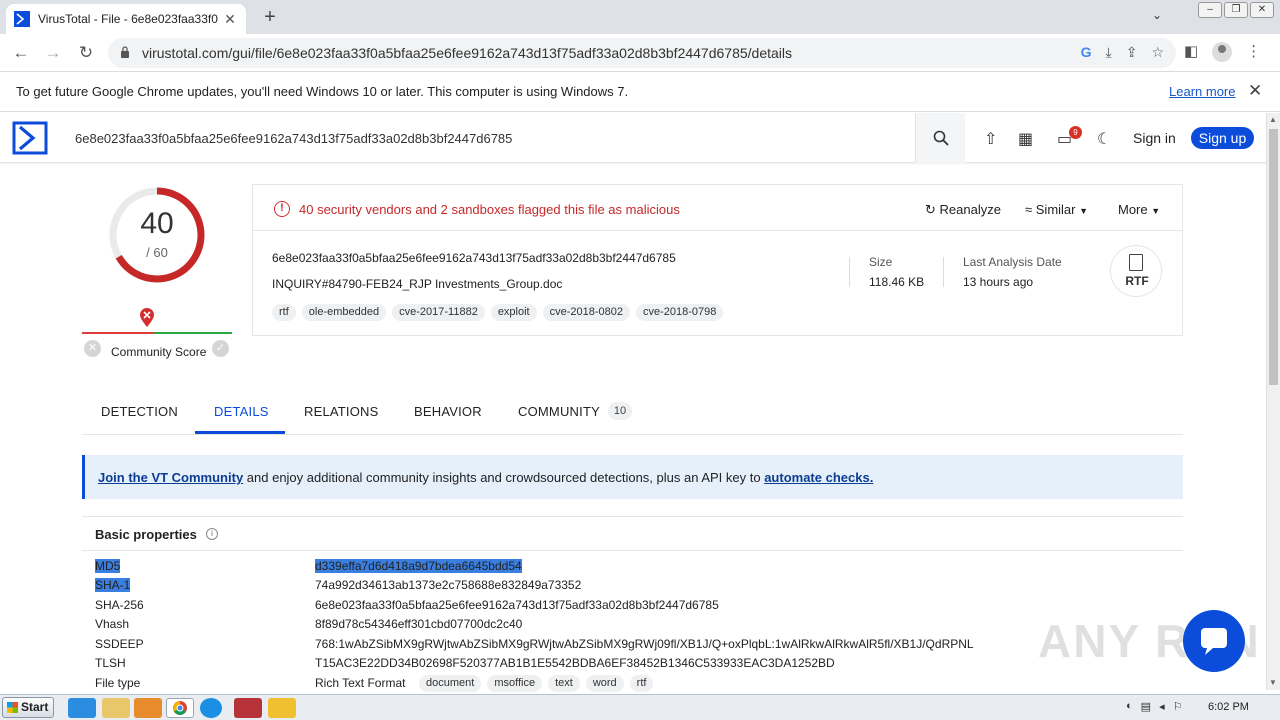 The width and height of the screenshot is (1280, 720). I want to click on install-app-icon: ⤓, so click(1109, 52).